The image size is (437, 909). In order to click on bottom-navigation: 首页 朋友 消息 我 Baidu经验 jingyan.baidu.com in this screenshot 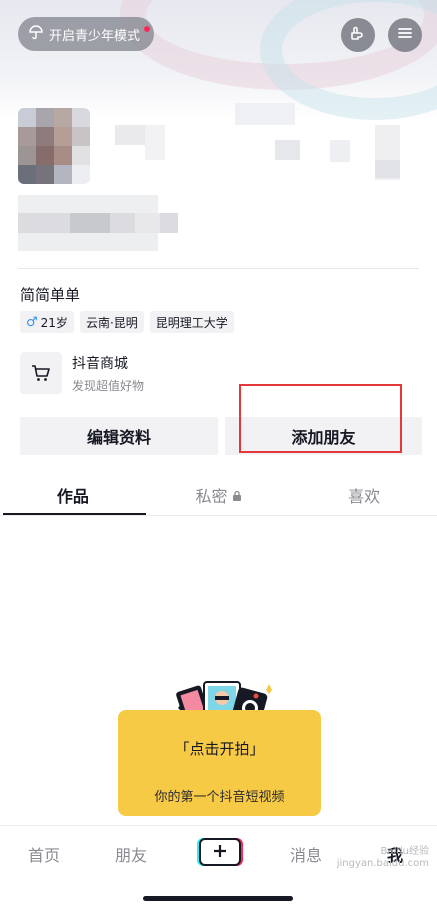, I will do `click(218, 852)`.